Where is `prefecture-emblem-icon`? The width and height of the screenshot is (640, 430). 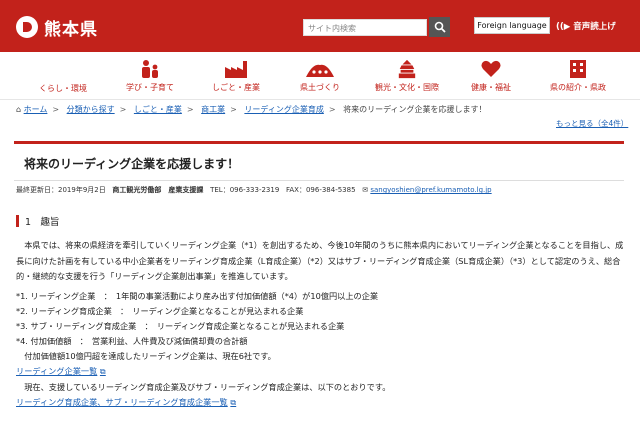 prefecture-emblem-icon is located at coordinates (27, 27).